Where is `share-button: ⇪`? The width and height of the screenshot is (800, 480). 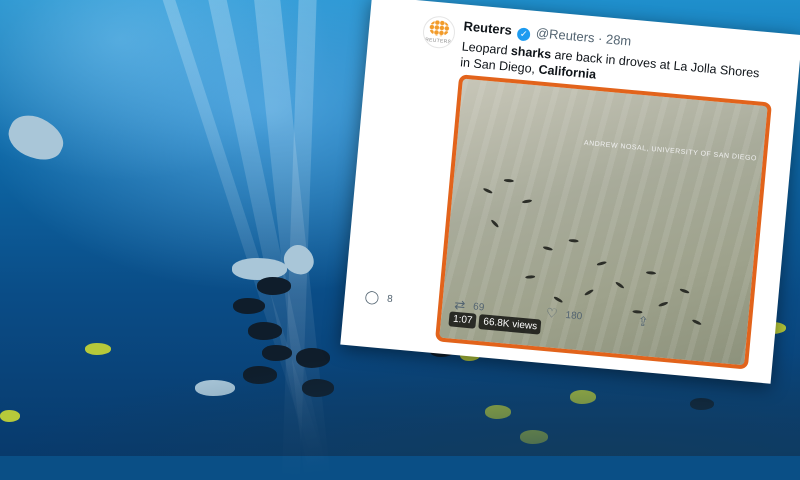 share-button: ⇪ is located at coordinates (643, 321).